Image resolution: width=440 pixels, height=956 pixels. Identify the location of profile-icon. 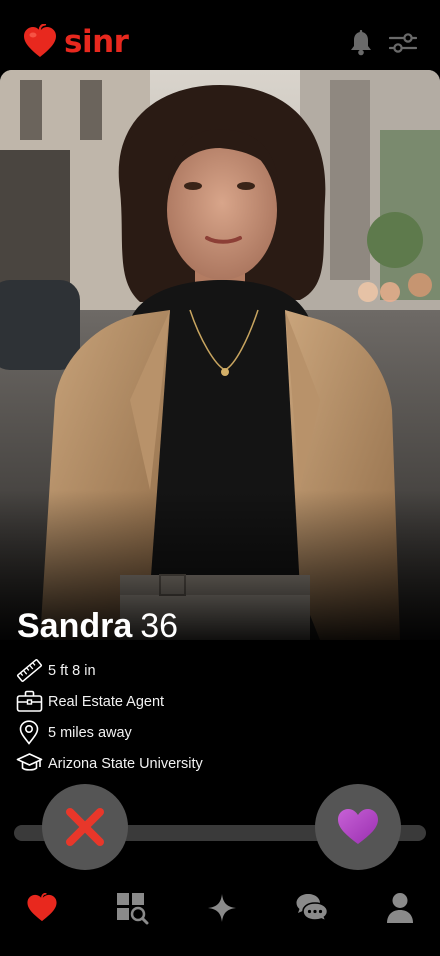
(400, 908).